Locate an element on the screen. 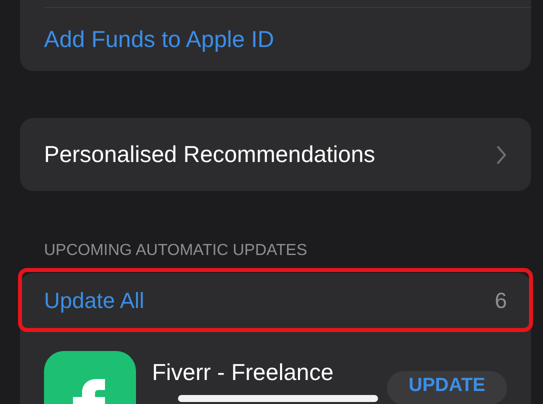 This screenshot has height=404, width=543. app-name: Fiverr - Freelance is located at coordinates (243, 372).